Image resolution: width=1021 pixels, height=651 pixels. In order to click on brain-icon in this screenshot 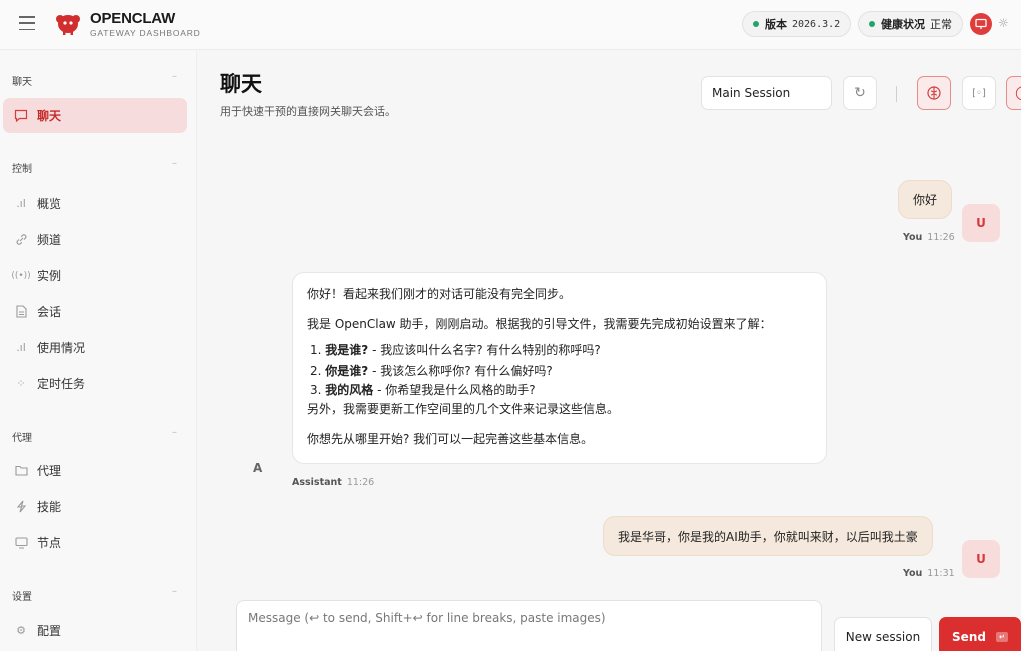, I will do `click(934, 93)`.